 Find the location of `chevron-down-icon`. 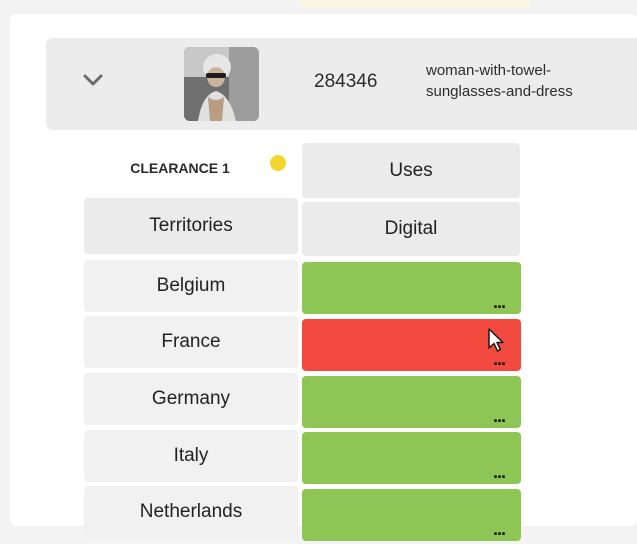

chevron-down-icon is located at coordinates (93, 81).